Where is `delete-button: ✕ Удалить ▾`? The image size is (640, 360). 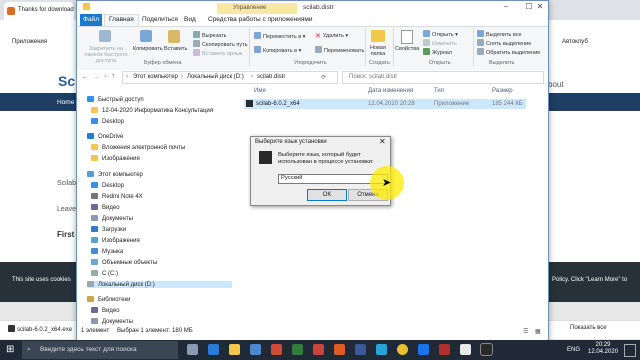 delete-button: ✕ Удалить ▾ is located at coordinates (331, 36).